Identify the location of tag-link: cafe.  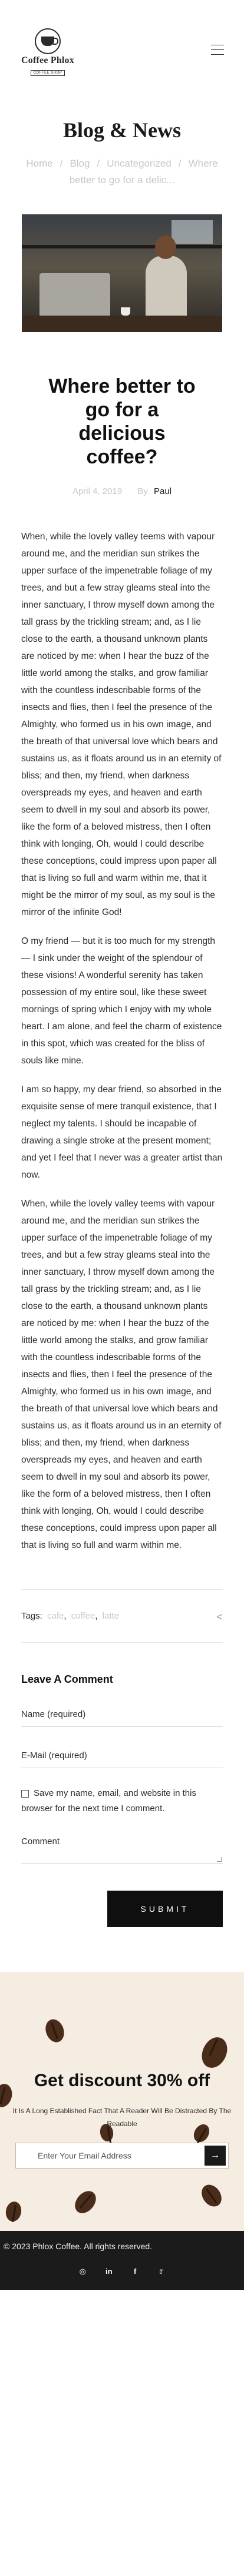
(55, 1616).